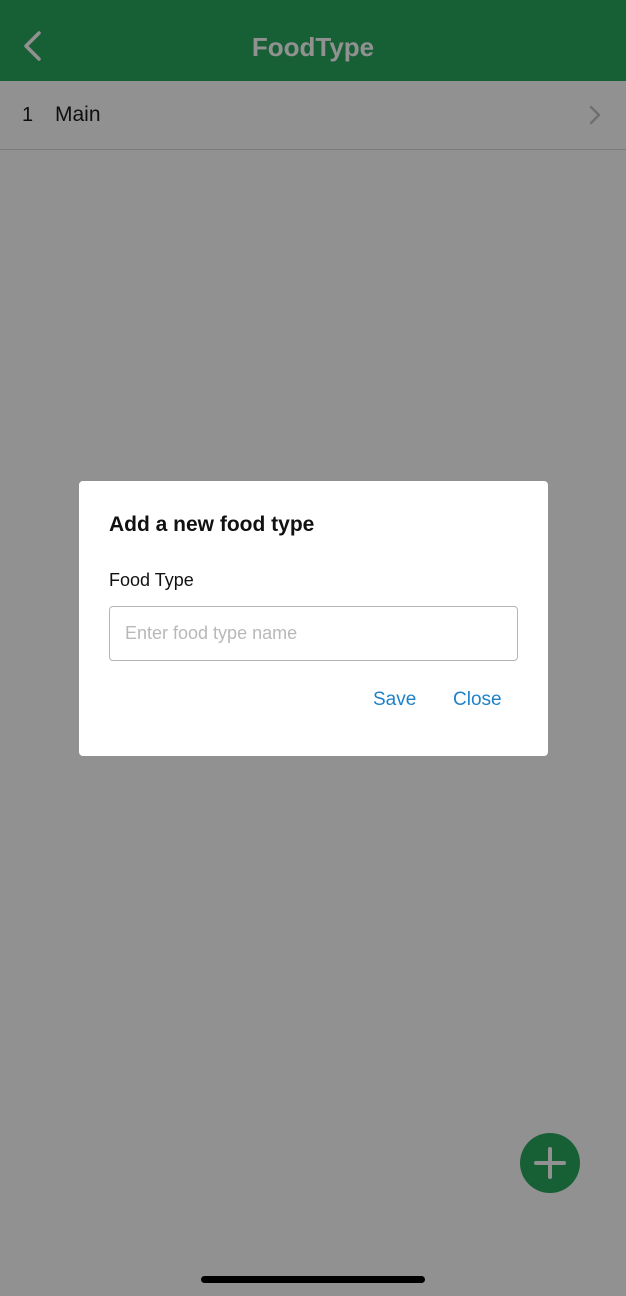  I want to click on save-button: Save, so click(394, 700).